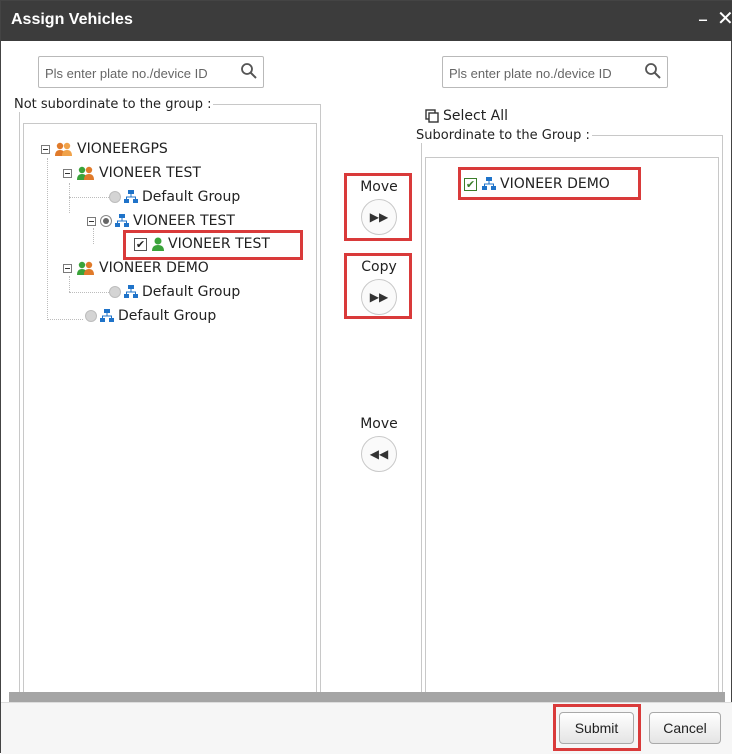  Describe the element at coordinates (122, 149) in the screenshot. I see `tree-node-label: VIONEERGPS` at that location.